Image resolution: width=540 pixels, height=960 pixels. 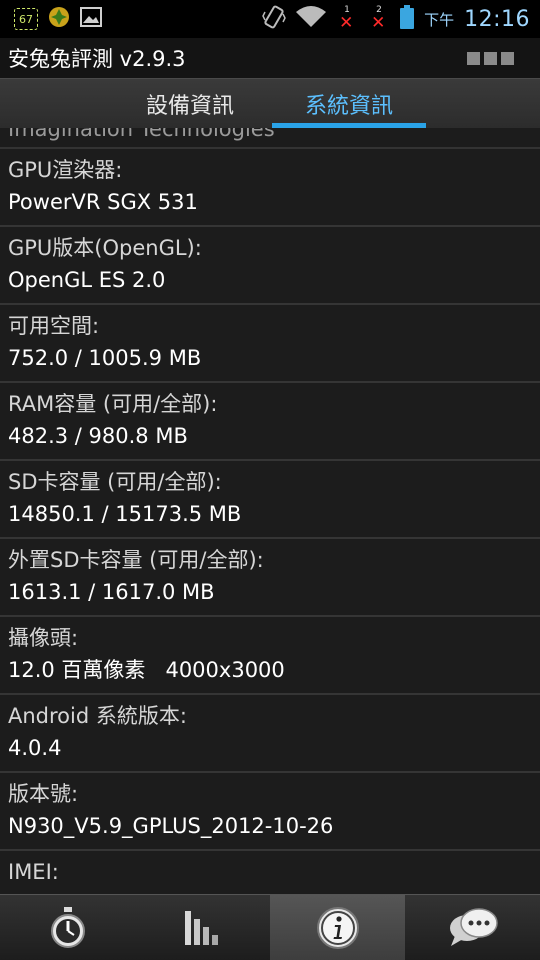 I want to click on list-item-build-number: 版本號: N930_V5.9_GPLUS_2012-10-26, so click(x=270, y=812).